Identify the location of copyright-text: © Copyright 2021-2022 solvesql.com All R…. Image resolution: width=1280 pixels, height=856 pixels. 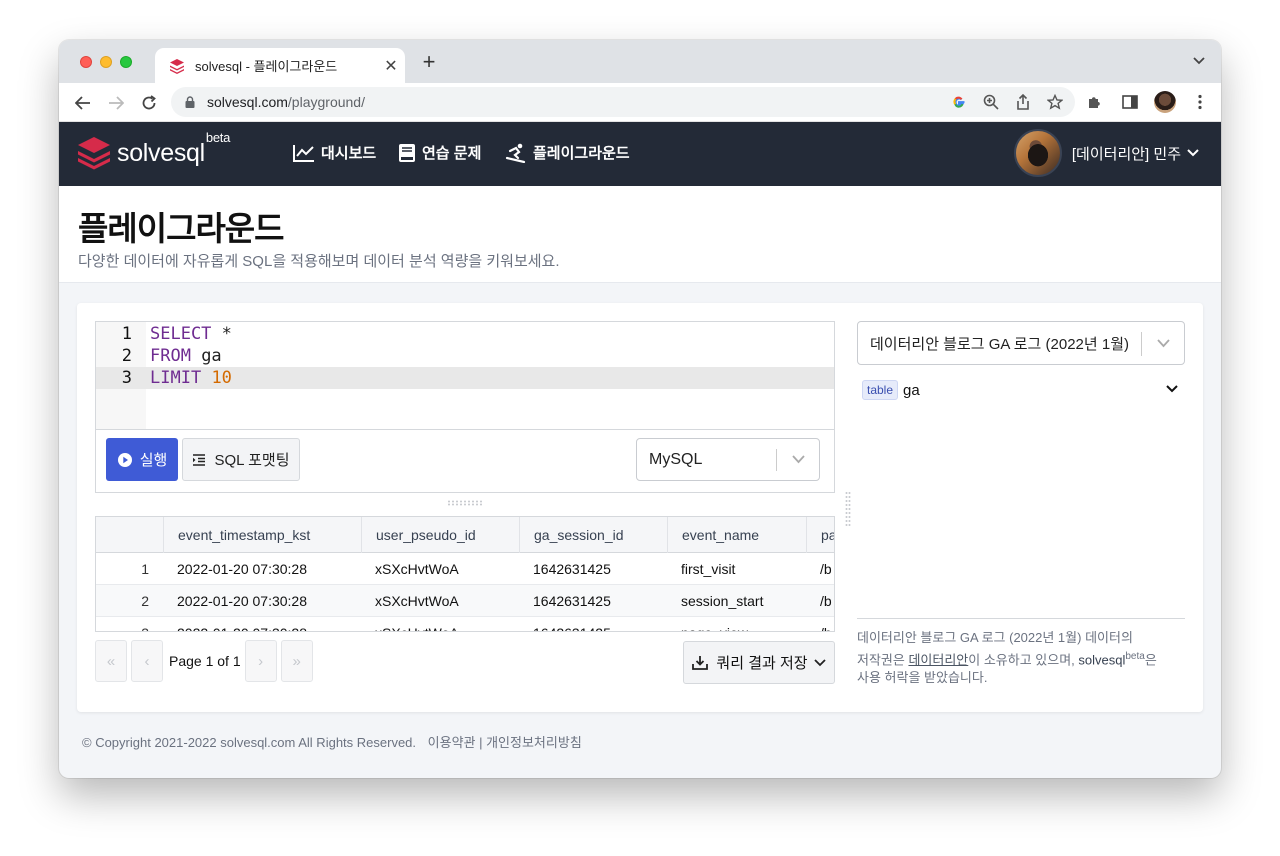
(249, 742).